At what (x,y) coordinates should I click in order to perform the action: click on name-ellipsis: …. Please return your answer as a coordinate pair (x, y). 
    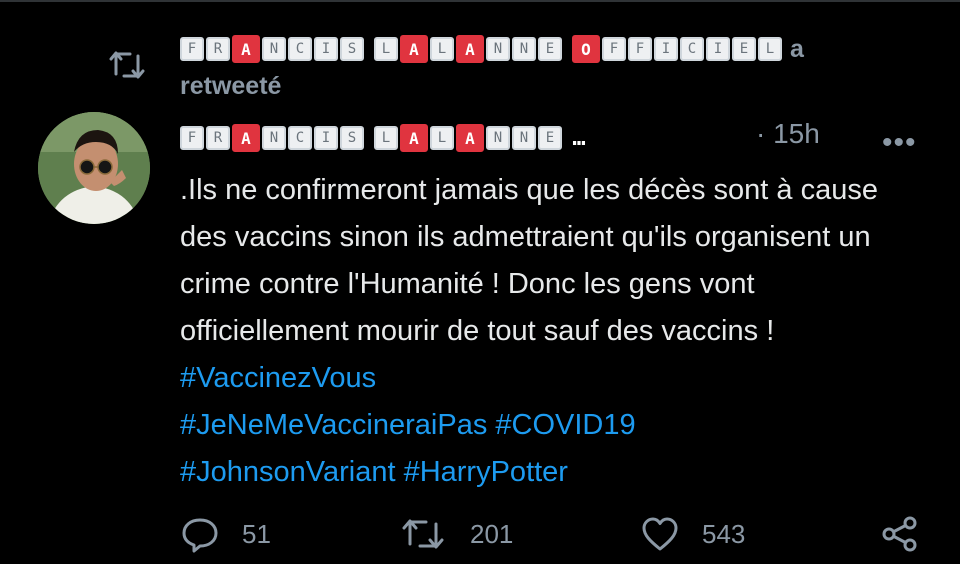
    Looking at the image, I should click on (579, 138).